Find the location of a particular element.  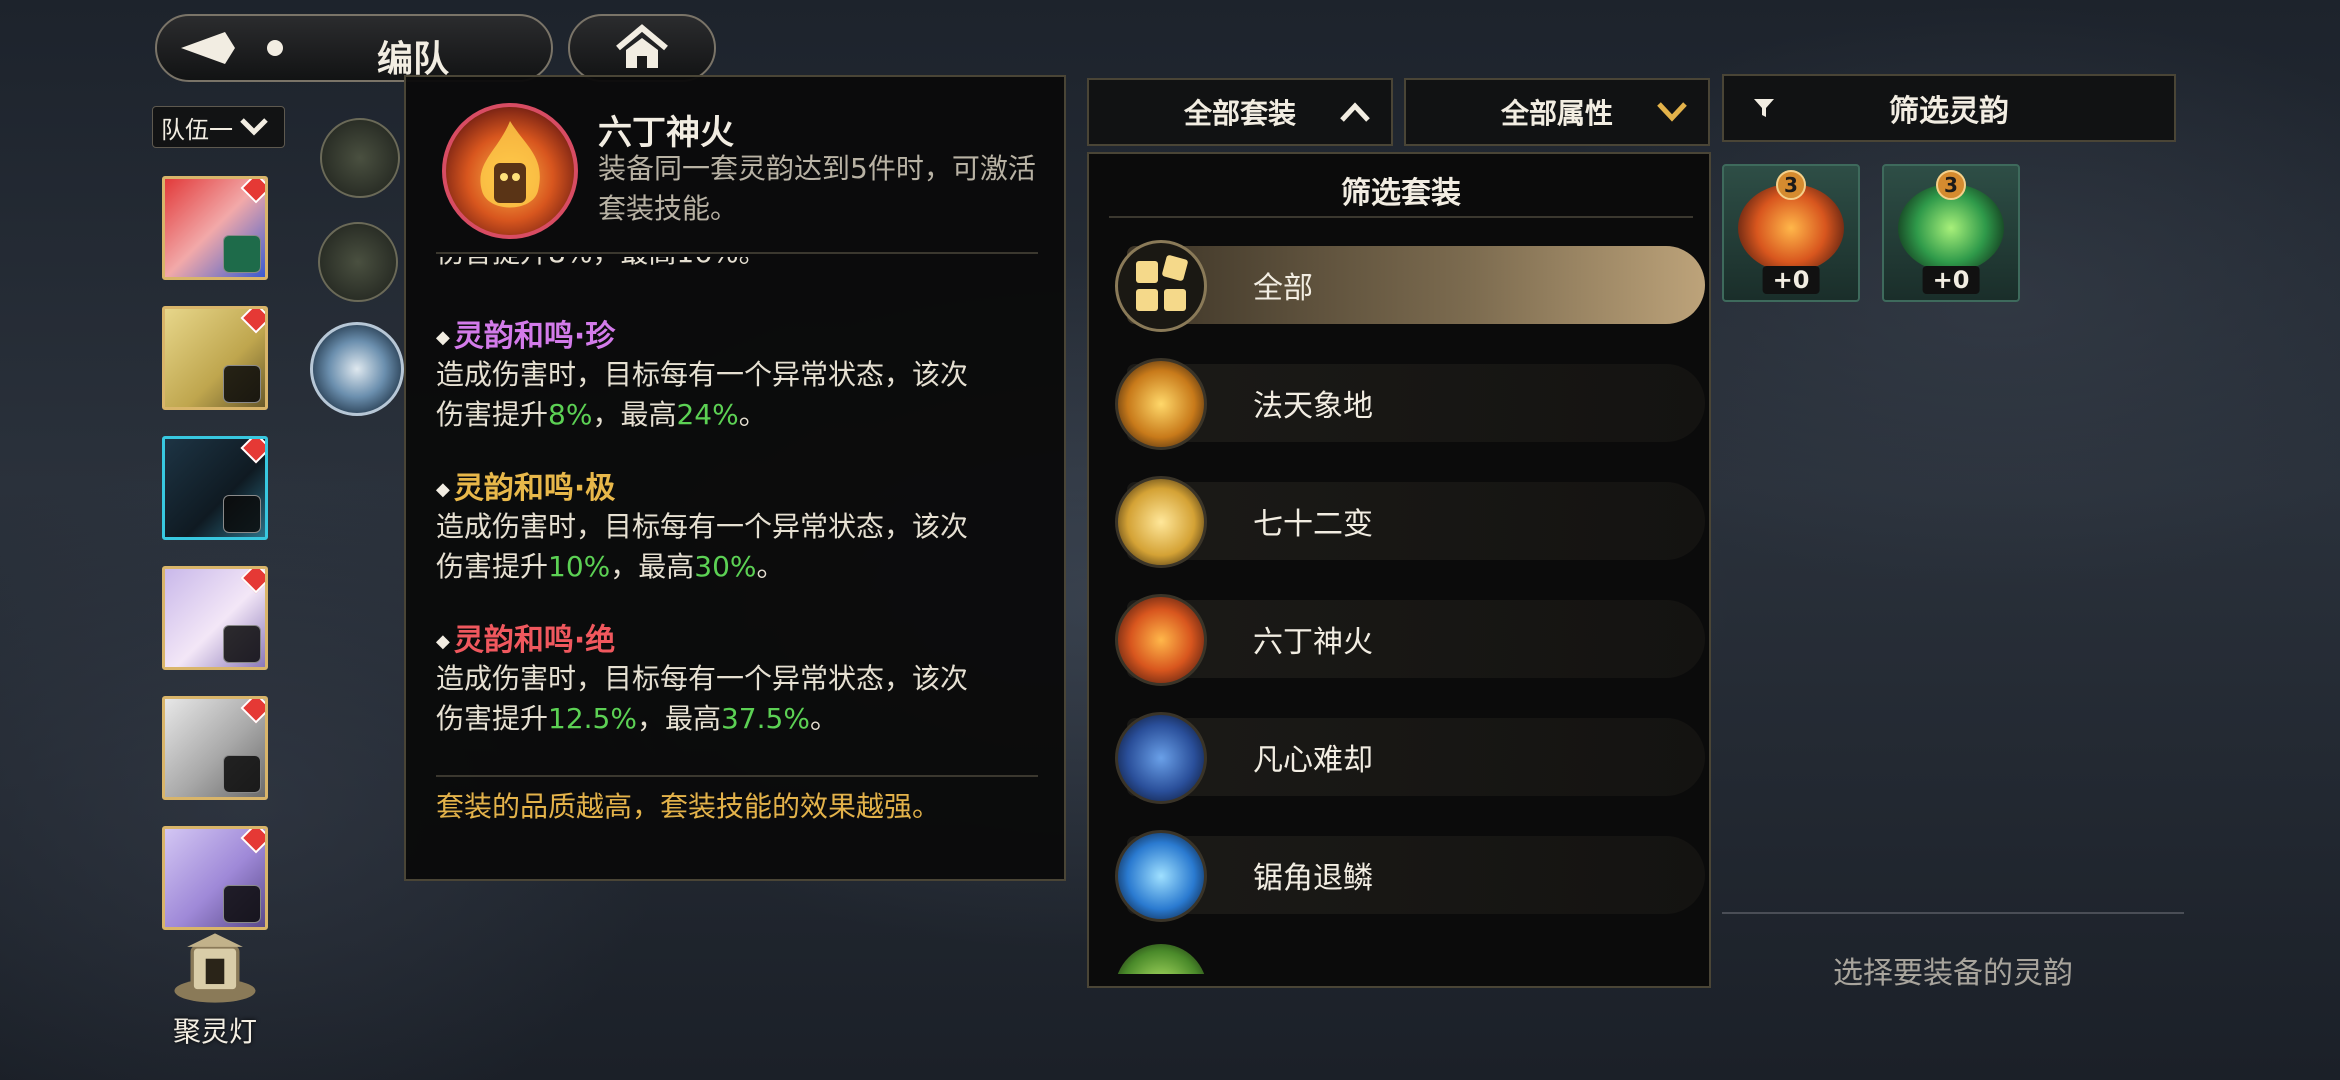

set-item-jujiaotuilin: 锯角退鳞 is located at coordinates (1410, 876).